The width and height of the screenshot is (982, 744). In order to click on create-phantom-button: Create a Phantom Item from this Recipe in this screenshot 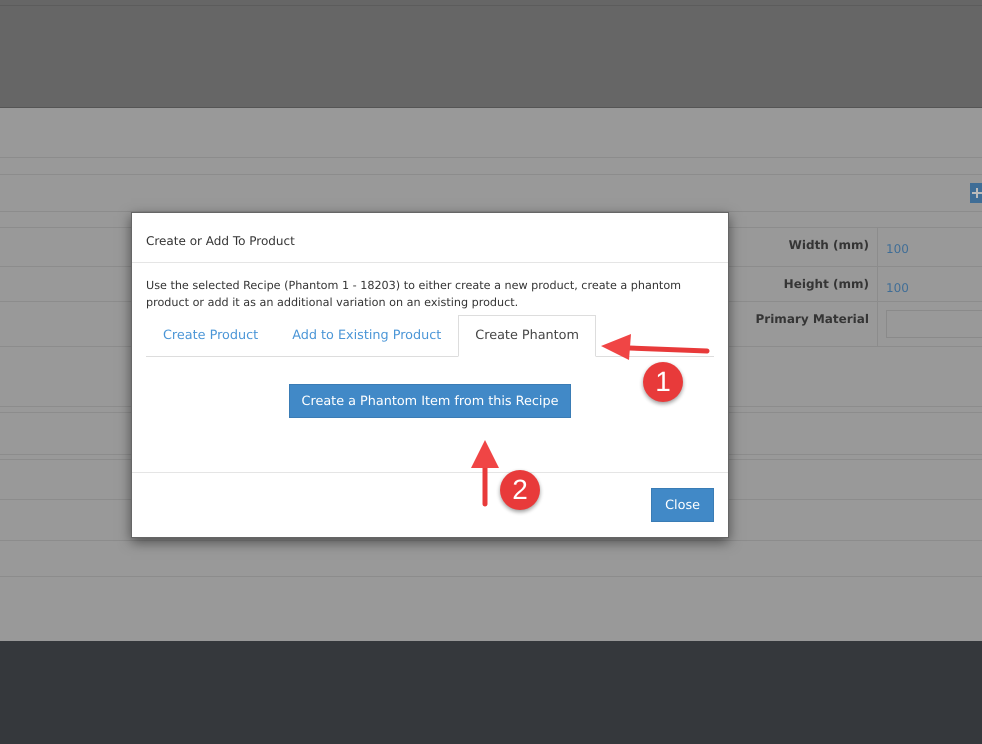, I will do `click(430, 401)`.